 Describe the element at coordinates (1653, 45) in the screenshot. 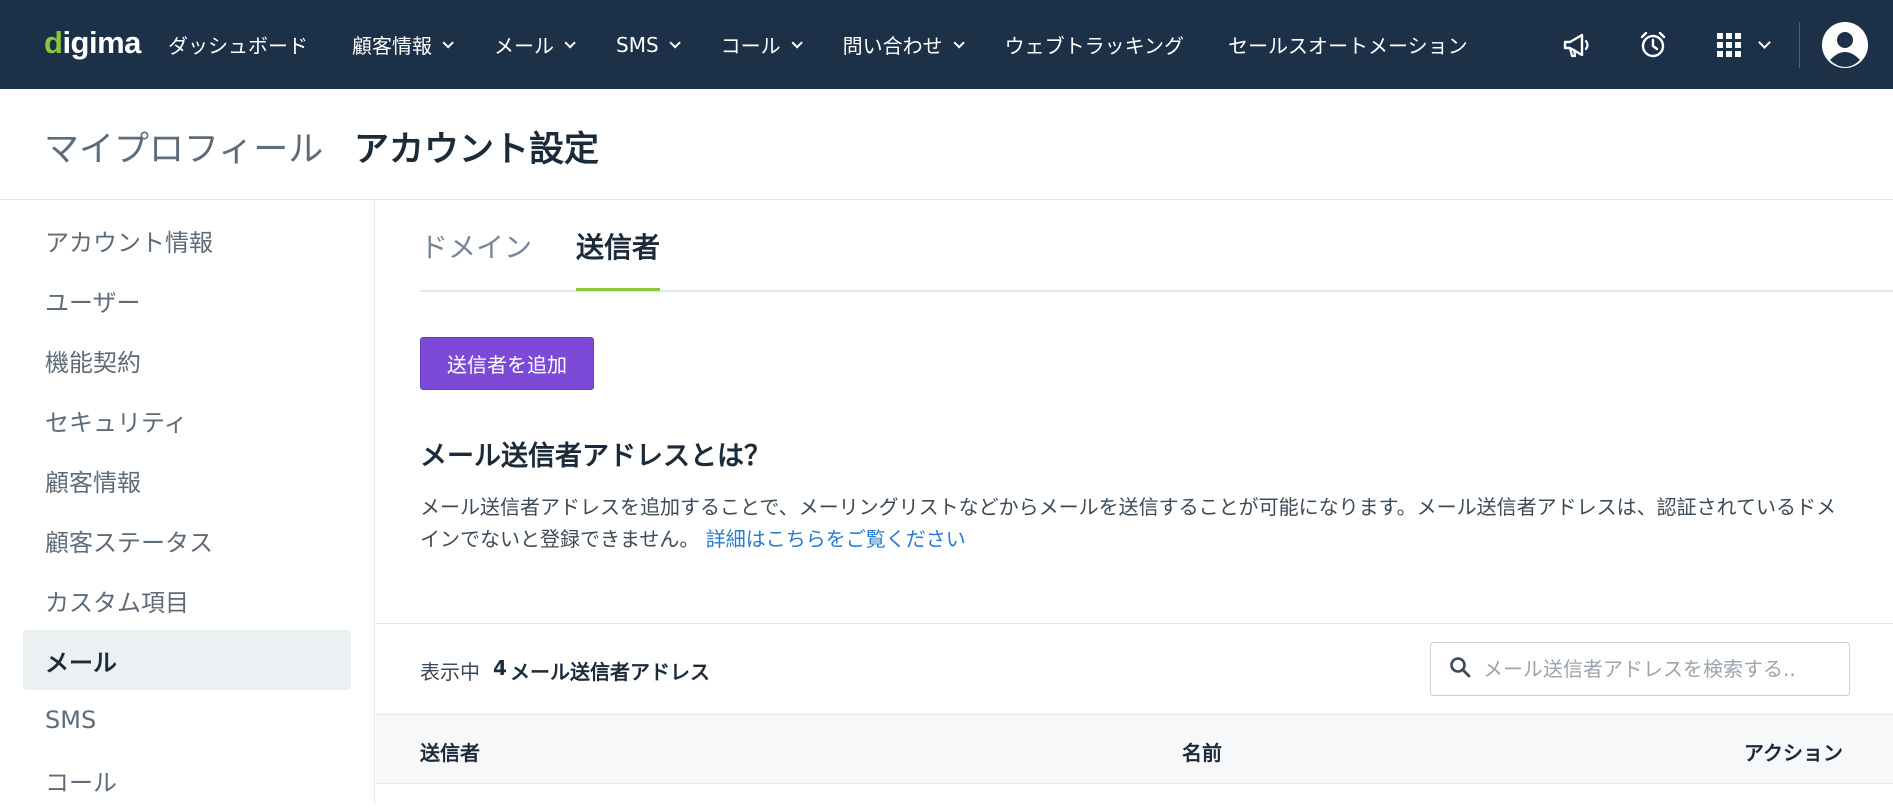

I see `alarm-clock-icon` at that location.